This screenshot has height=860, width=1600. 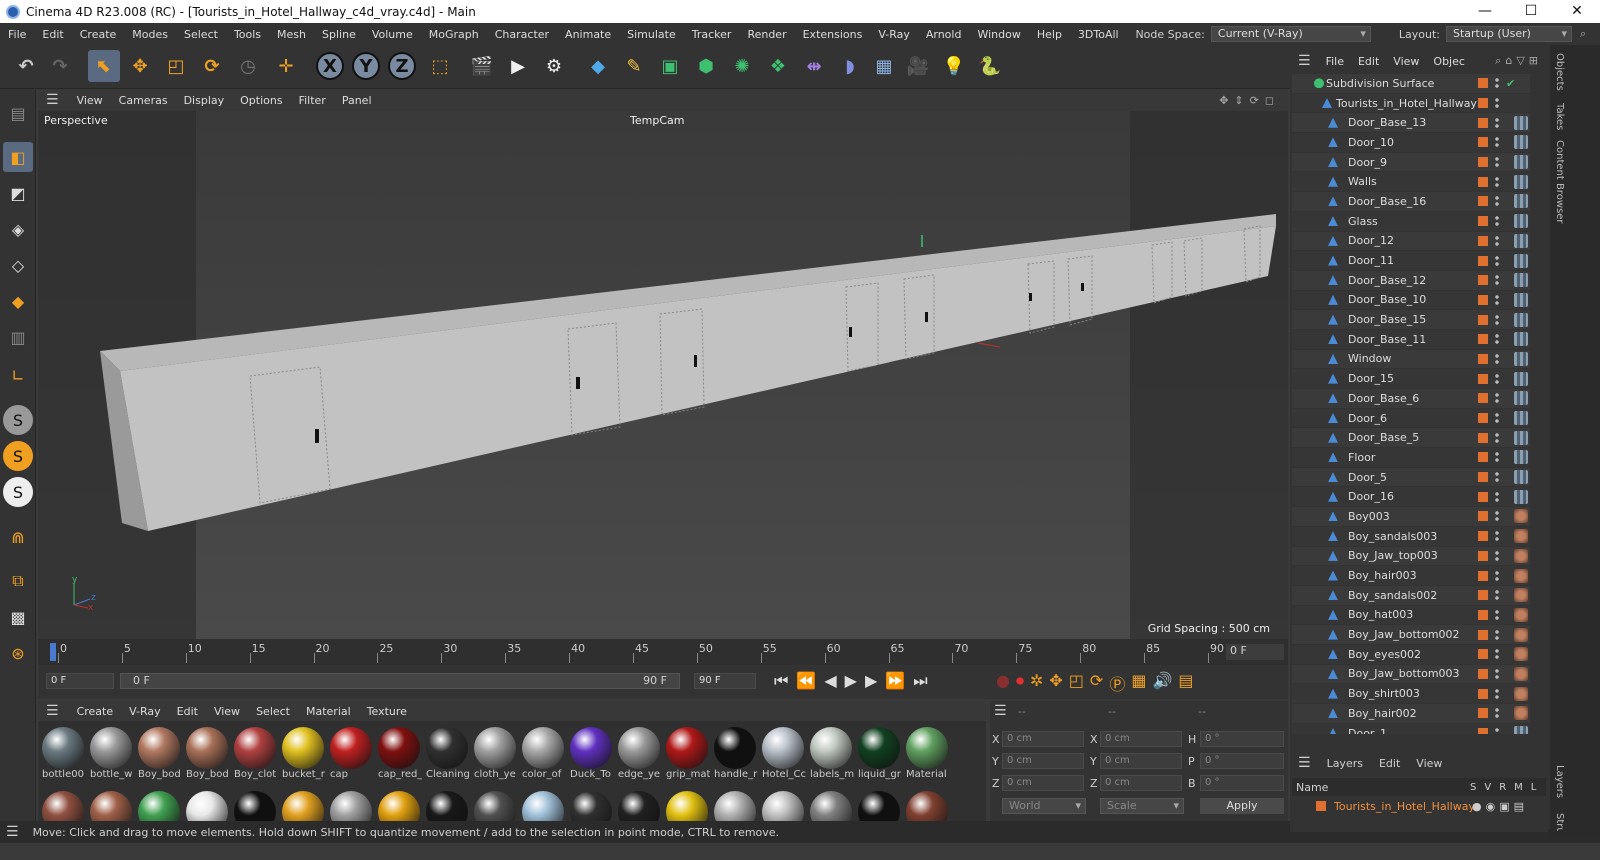 I want to click on mat-menu-select: Select, so click(x=273, y=711).